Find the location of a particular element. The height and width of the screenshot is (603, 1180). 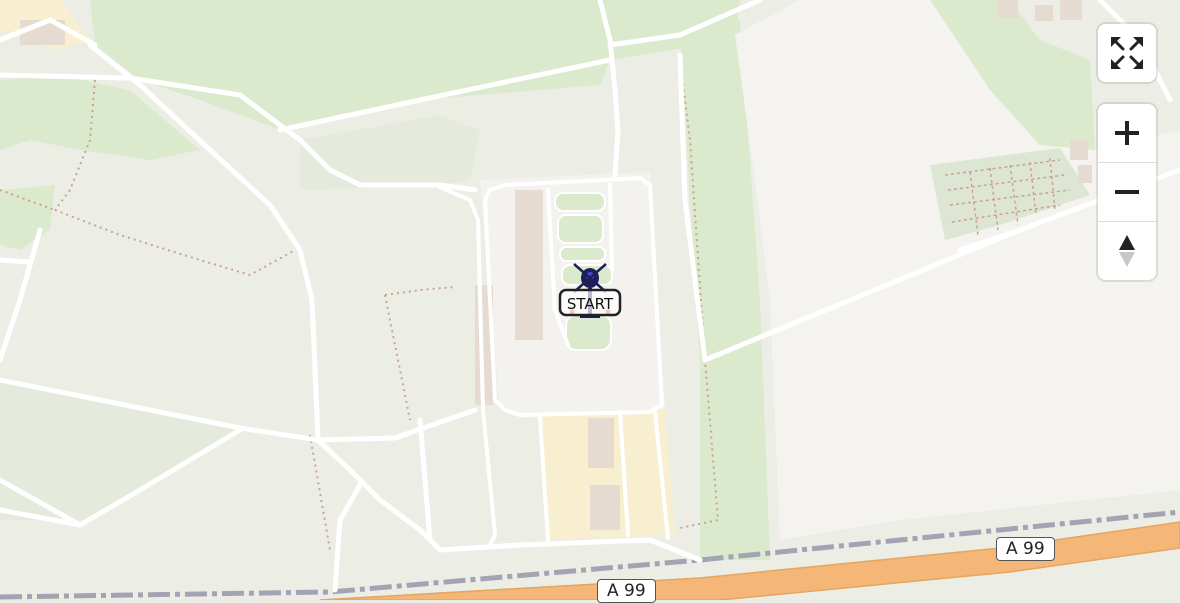

plus-icon is located at coordinates (1127, 133).